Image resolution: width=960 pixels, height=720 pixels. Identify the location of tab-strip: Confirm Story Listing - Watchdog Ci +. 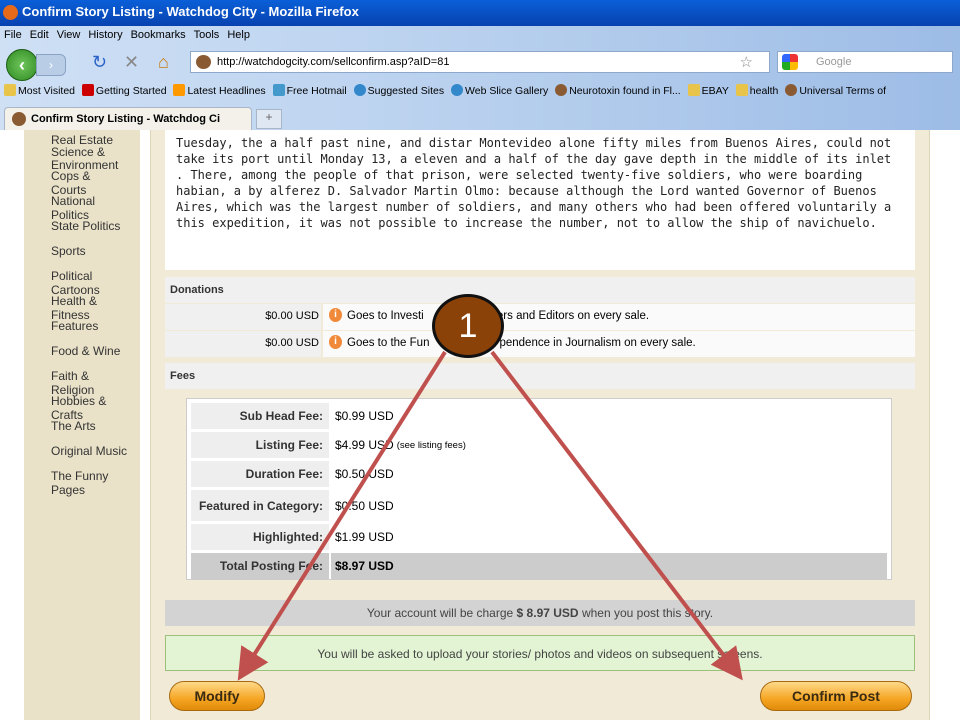
(480, 118).